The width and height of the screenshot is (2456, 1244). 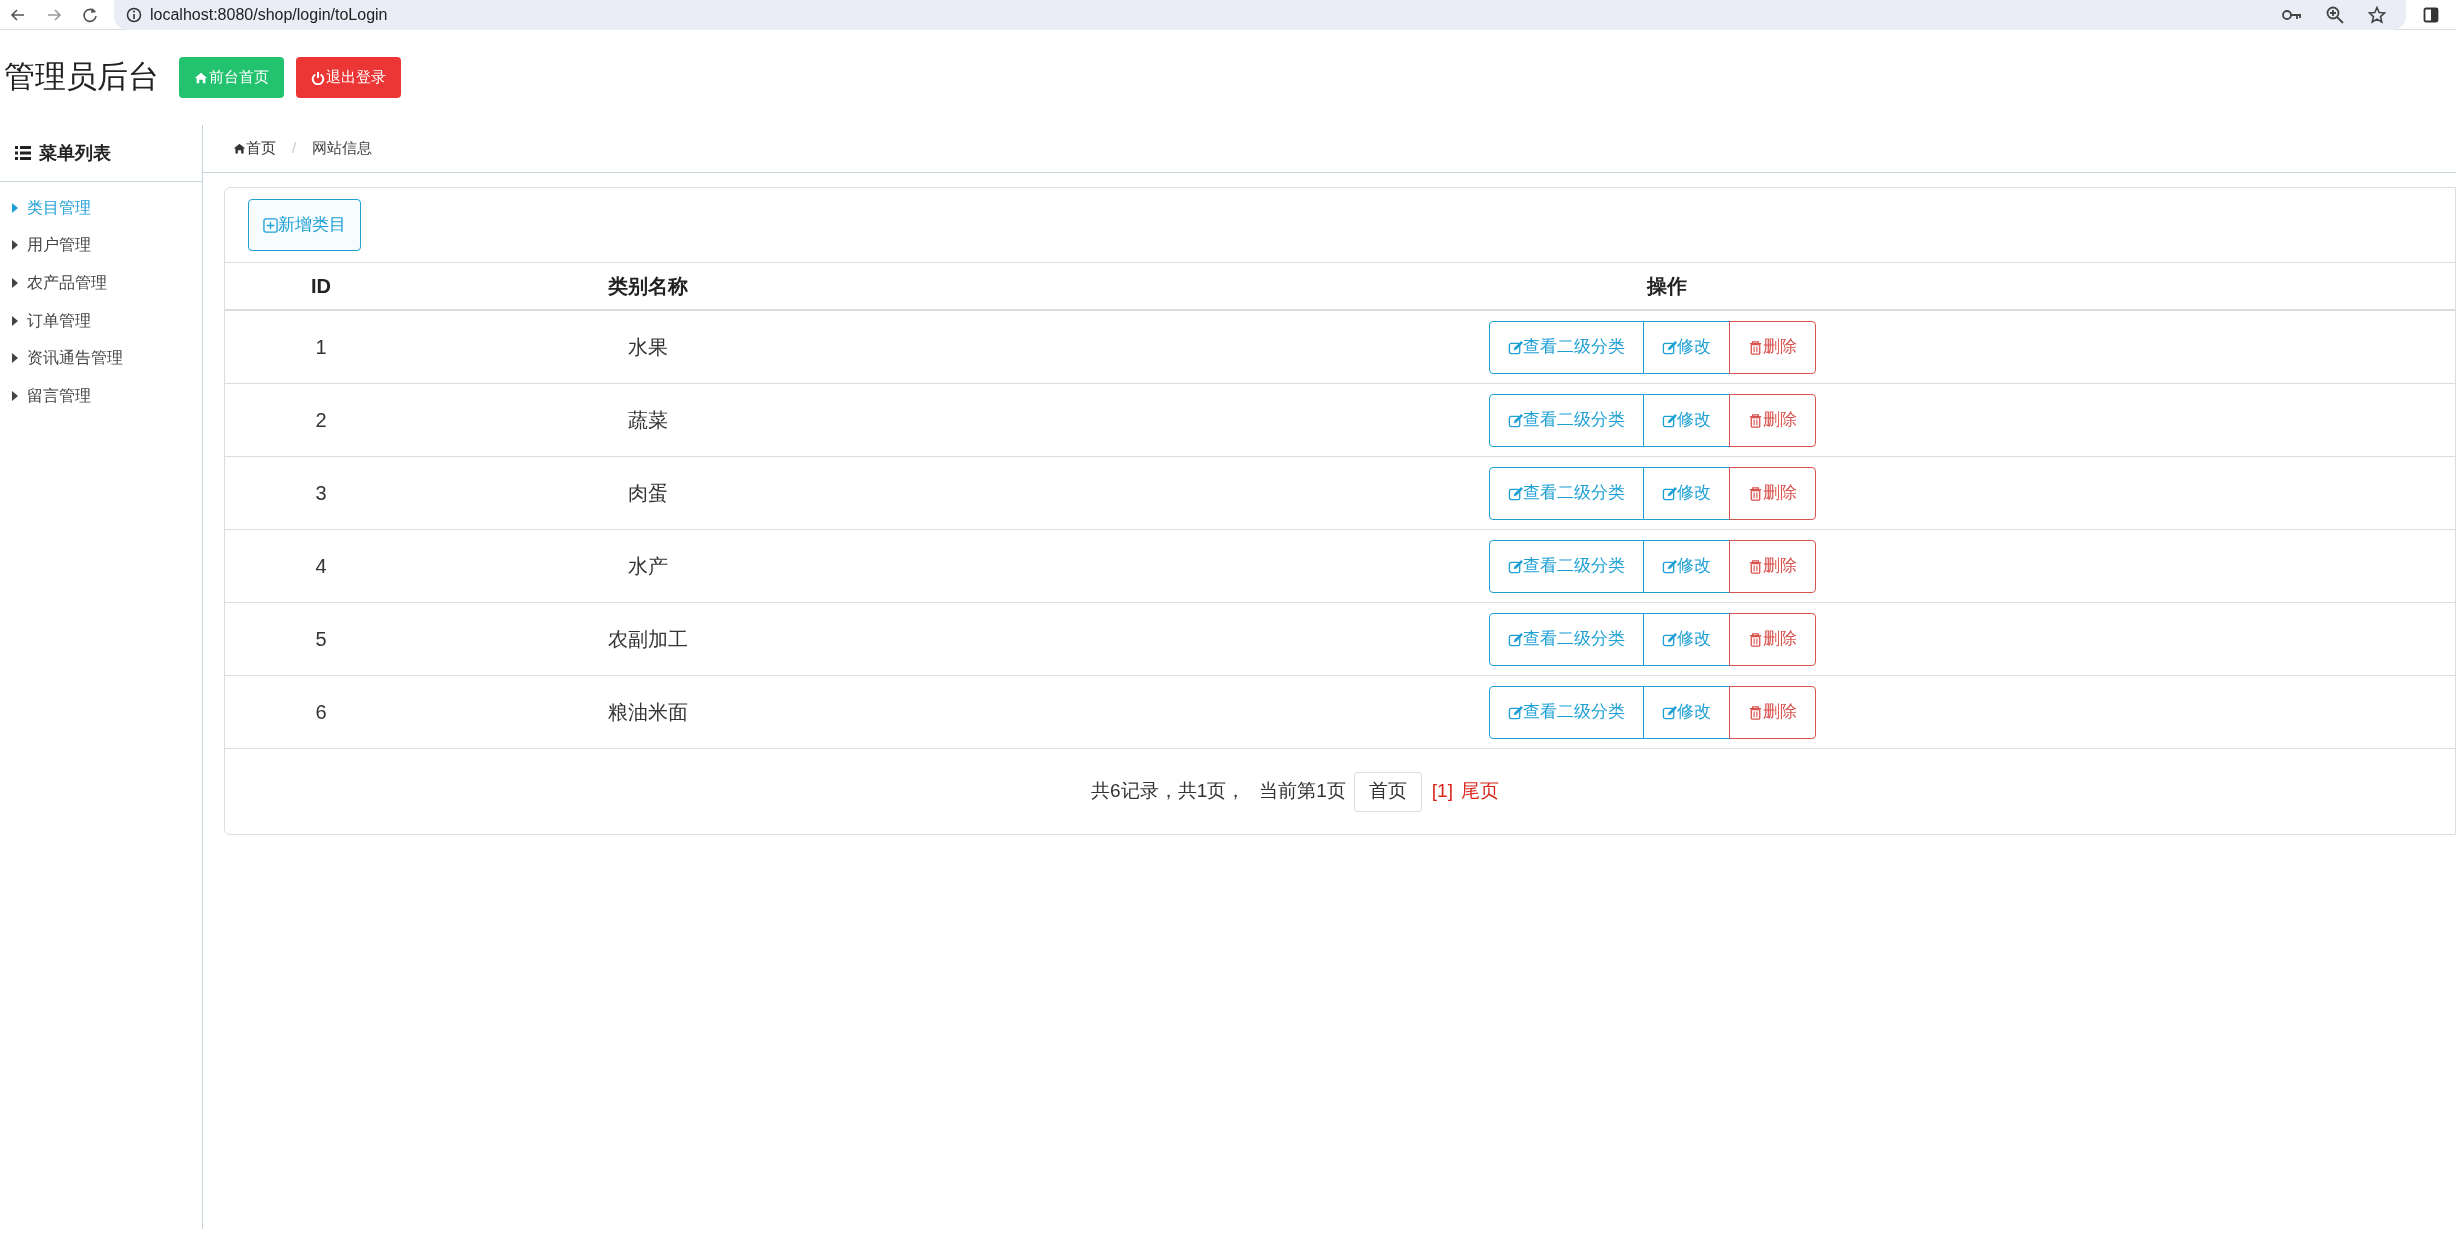 What do you see at coordinates (1302, 791) in the screenshot?
I see `current-page-text: 当前第1页` at bounding box center [1302, 791].